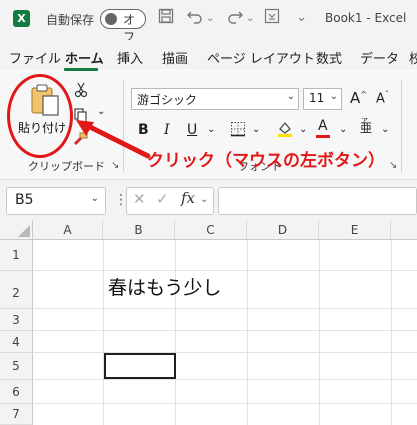 This screenshot has height=425, width=417. What do you see at coordinates (323, 136) in the screenshot?
I see `font-color-swatch` at bounding box center [323, 136].